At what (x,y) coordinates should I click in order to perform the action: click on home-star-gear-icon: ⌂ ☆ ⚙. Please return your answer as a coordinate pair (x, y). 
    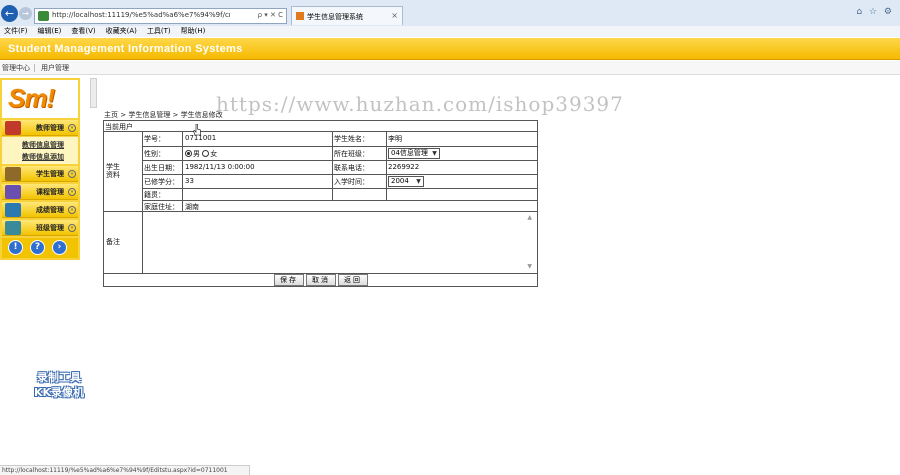
    Looking at the image, I should click on (875, 12).